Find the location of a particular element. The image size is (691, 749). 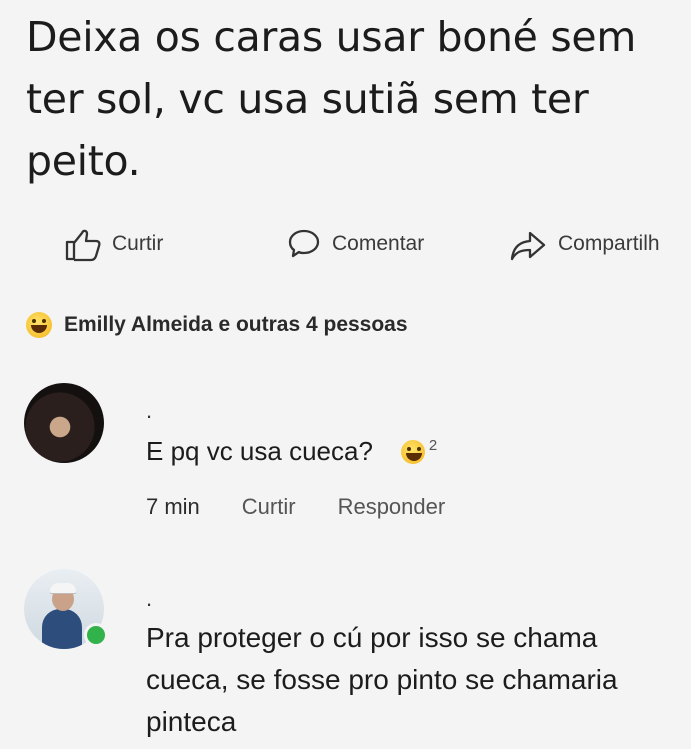

comment-reply-button: Responder is located at coordinates (392, 507).